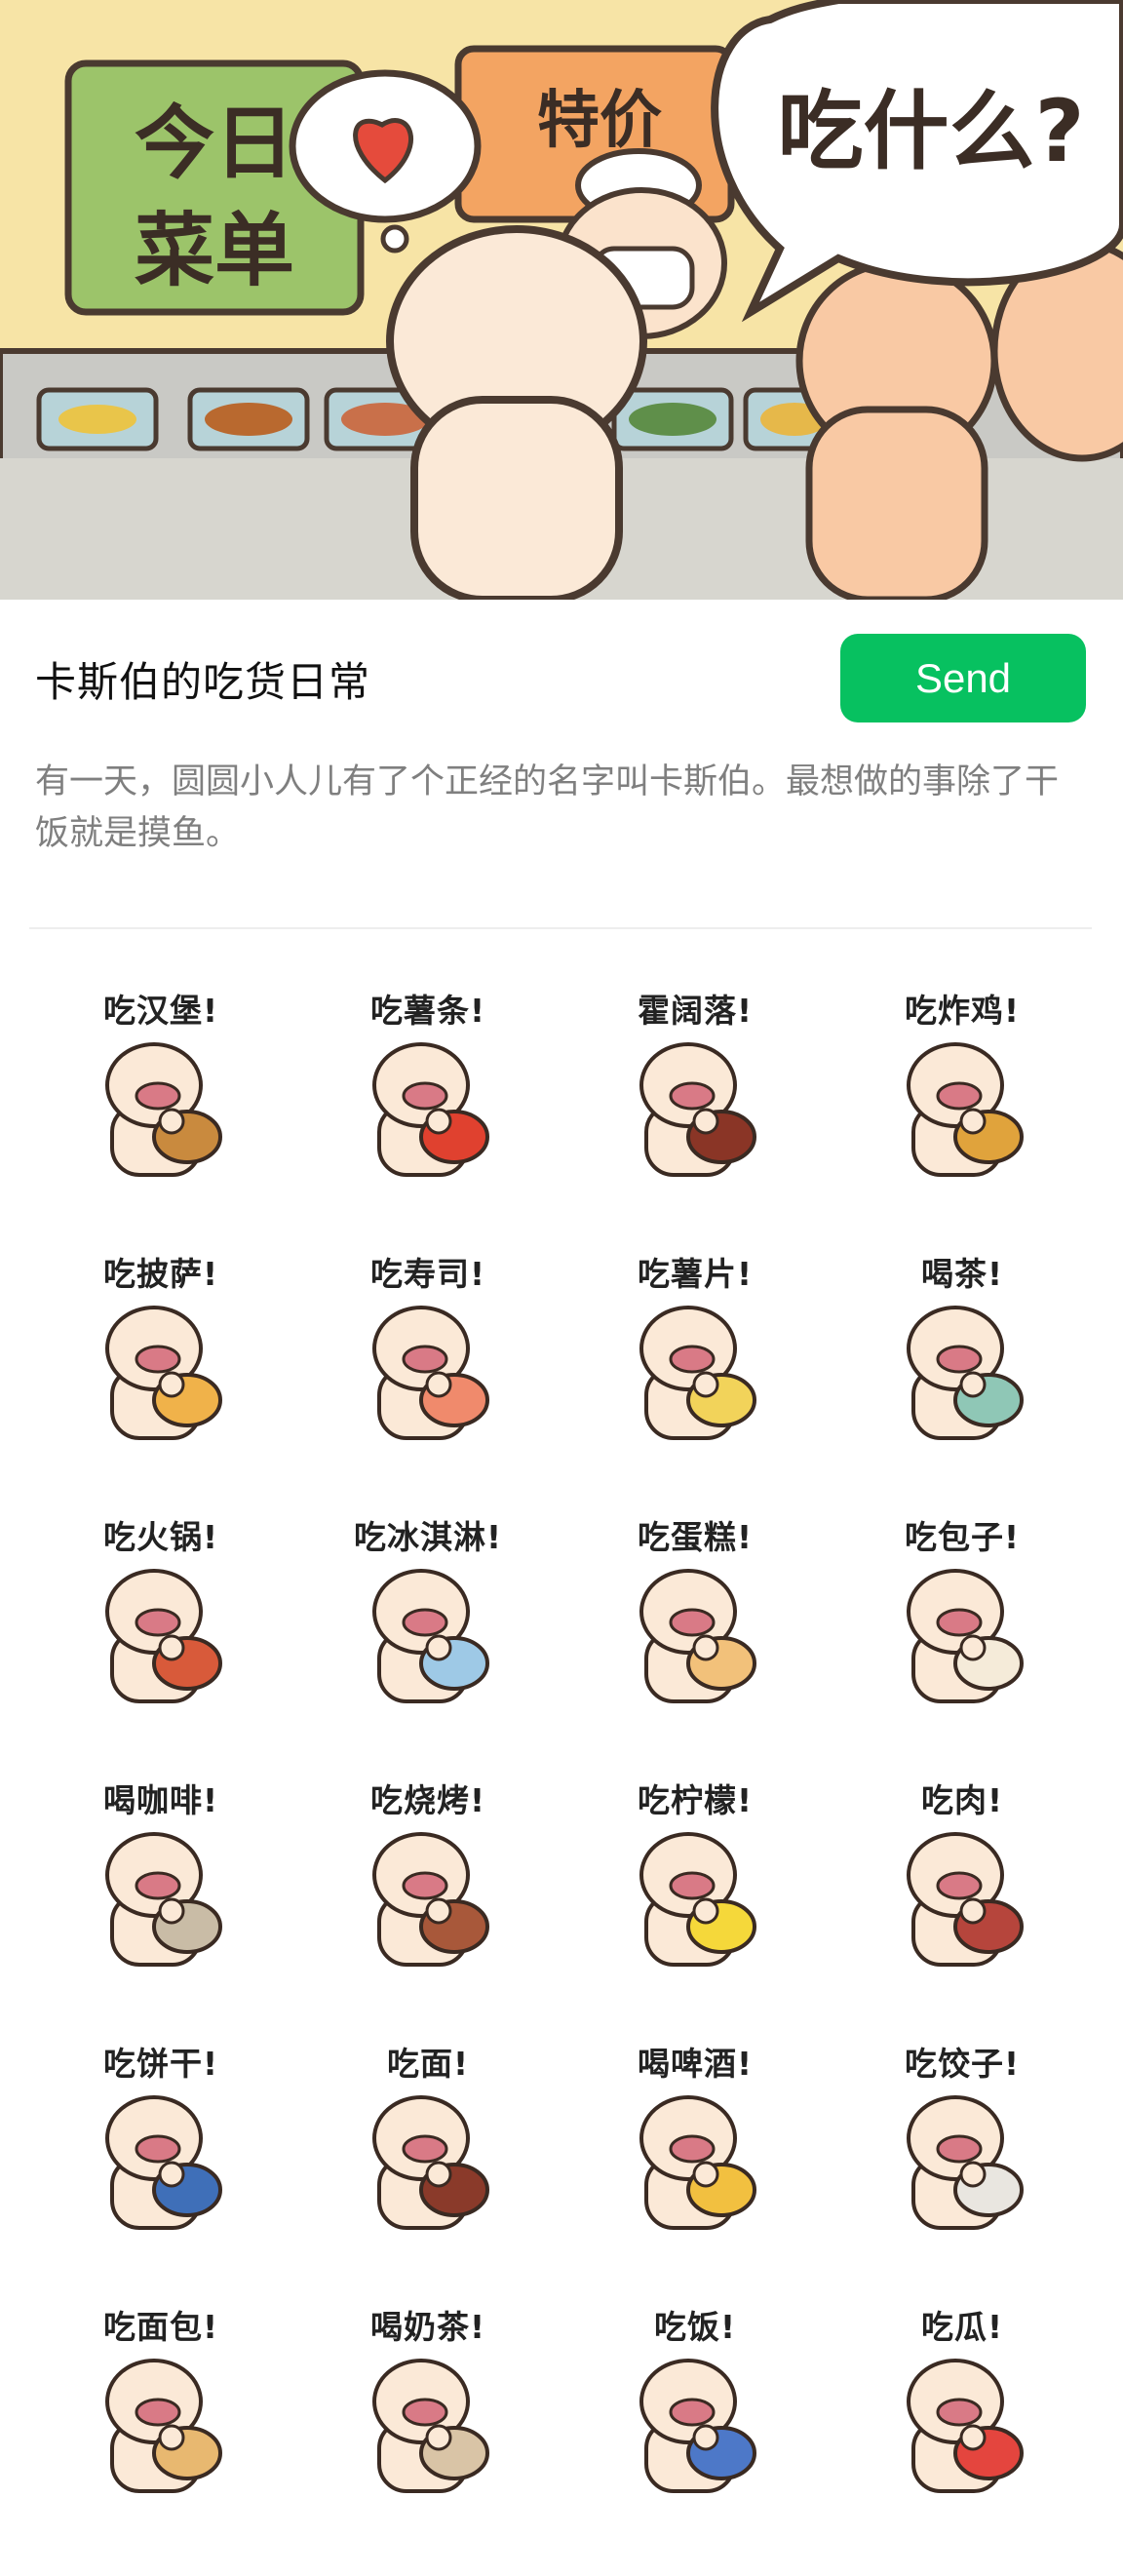 This screenshot has height=2576, width=1123. I want to click on banner-speech-bubble-text: 吃什么?, so click(930, 131).